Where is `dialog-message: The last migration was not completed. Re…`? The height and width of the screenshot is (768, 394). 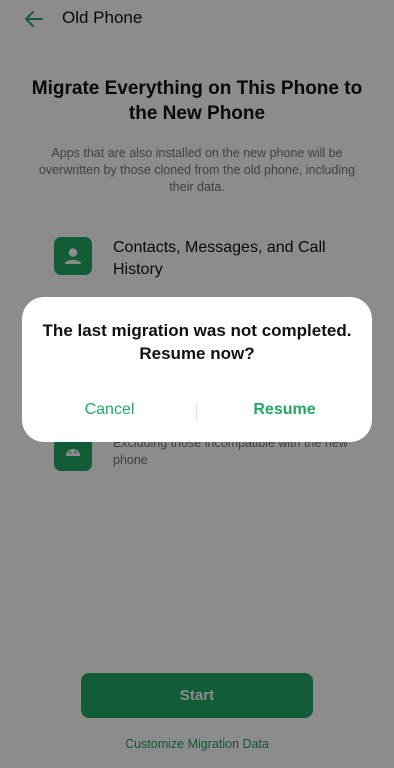
dialog-message: The last migration was not completed. Re… is located at coordinates (197, 342).